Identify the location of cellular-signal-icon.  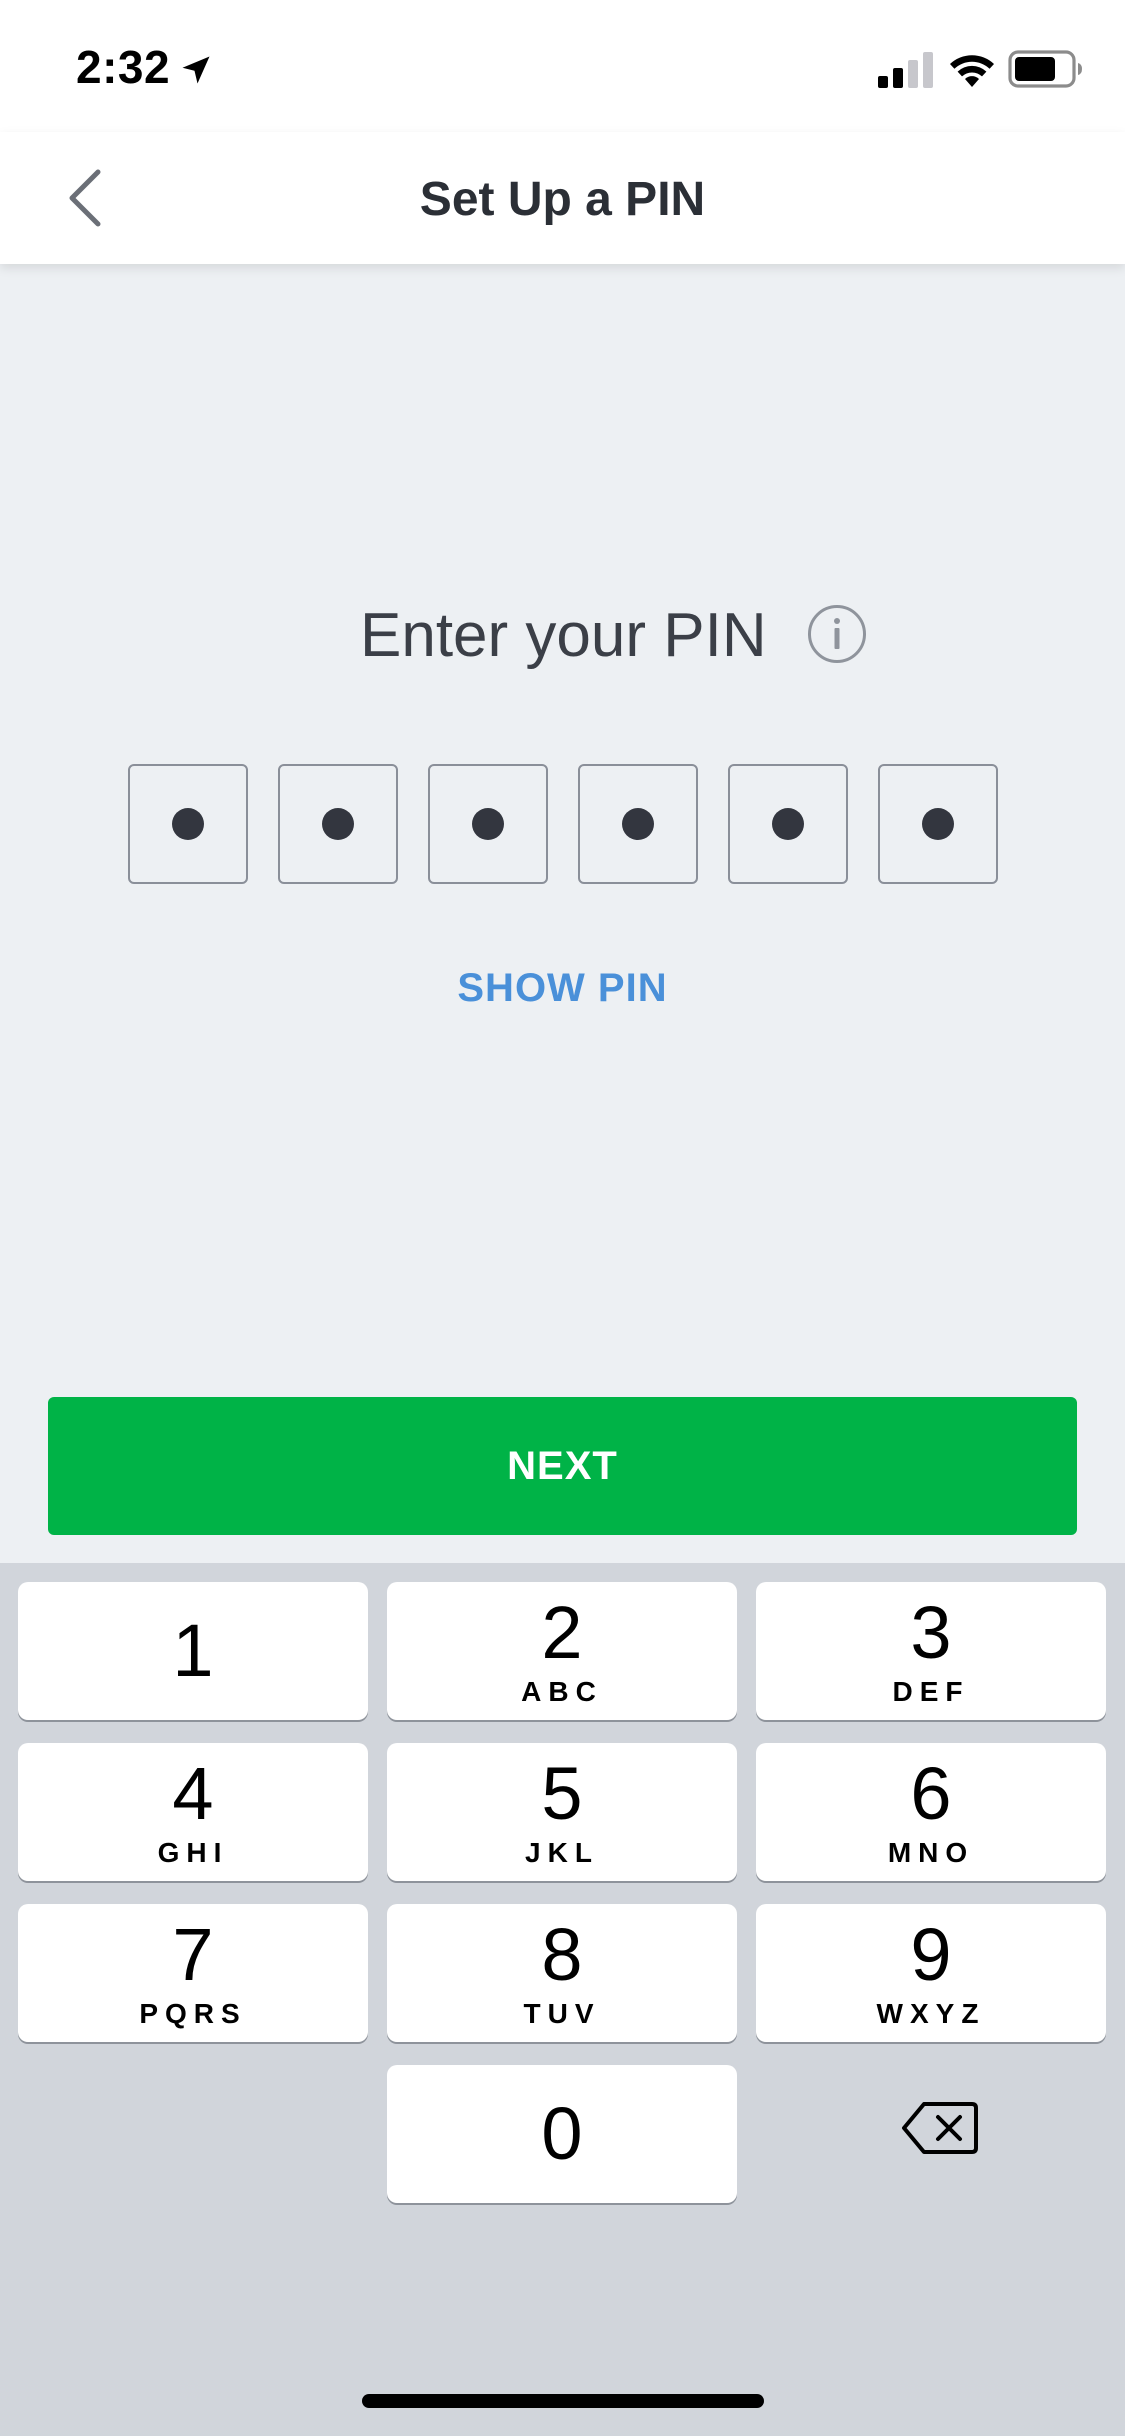
(905, 70).